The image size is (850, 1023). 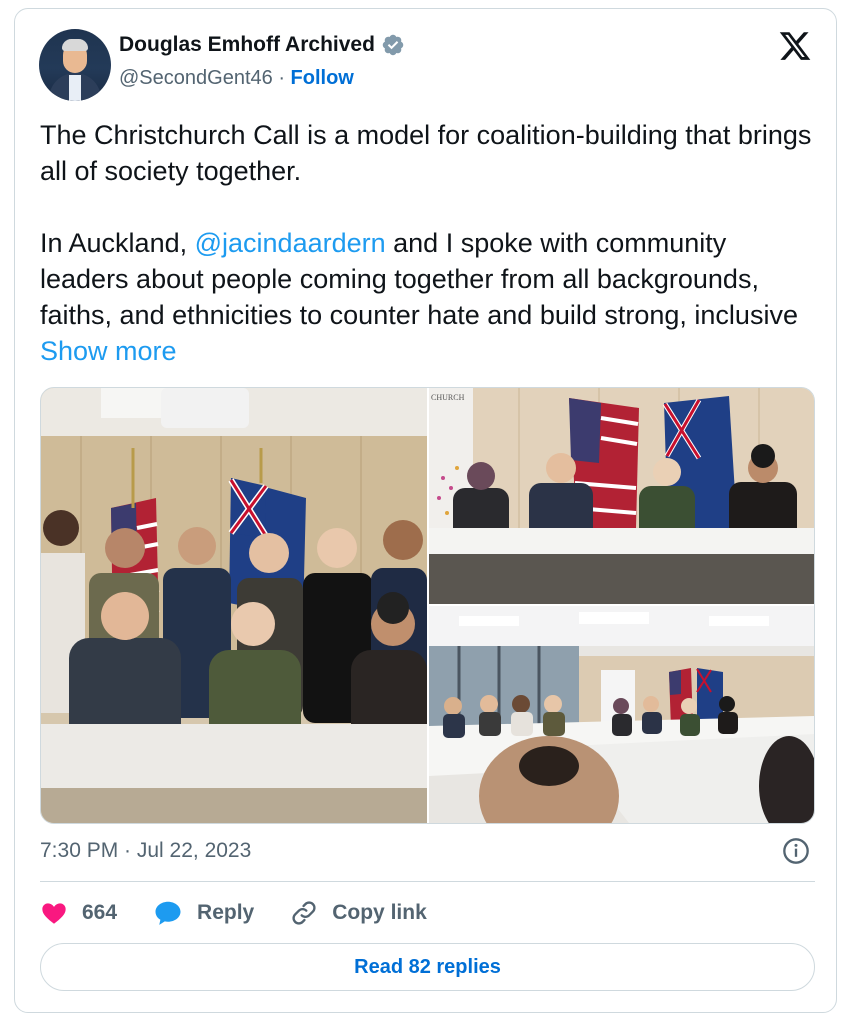 What do you see at coordinates (247, 45) in the screenshot?
I see `author-display-name: Douglas Emhoff Archived` at bounding box center [247, 45].